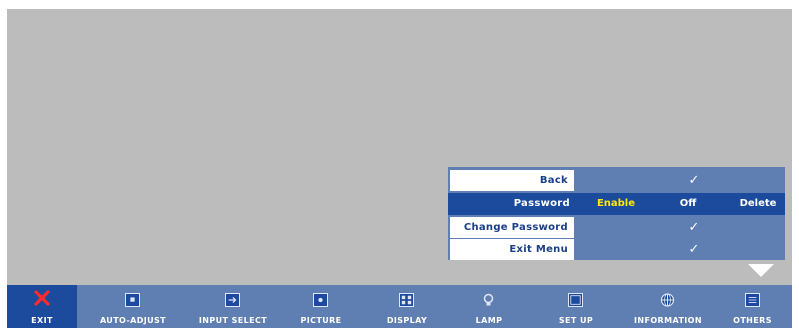 This screenshot has width=799, height=328. I want to click on menu-row-password: Password Enable Off Delete, so click(616, 204).